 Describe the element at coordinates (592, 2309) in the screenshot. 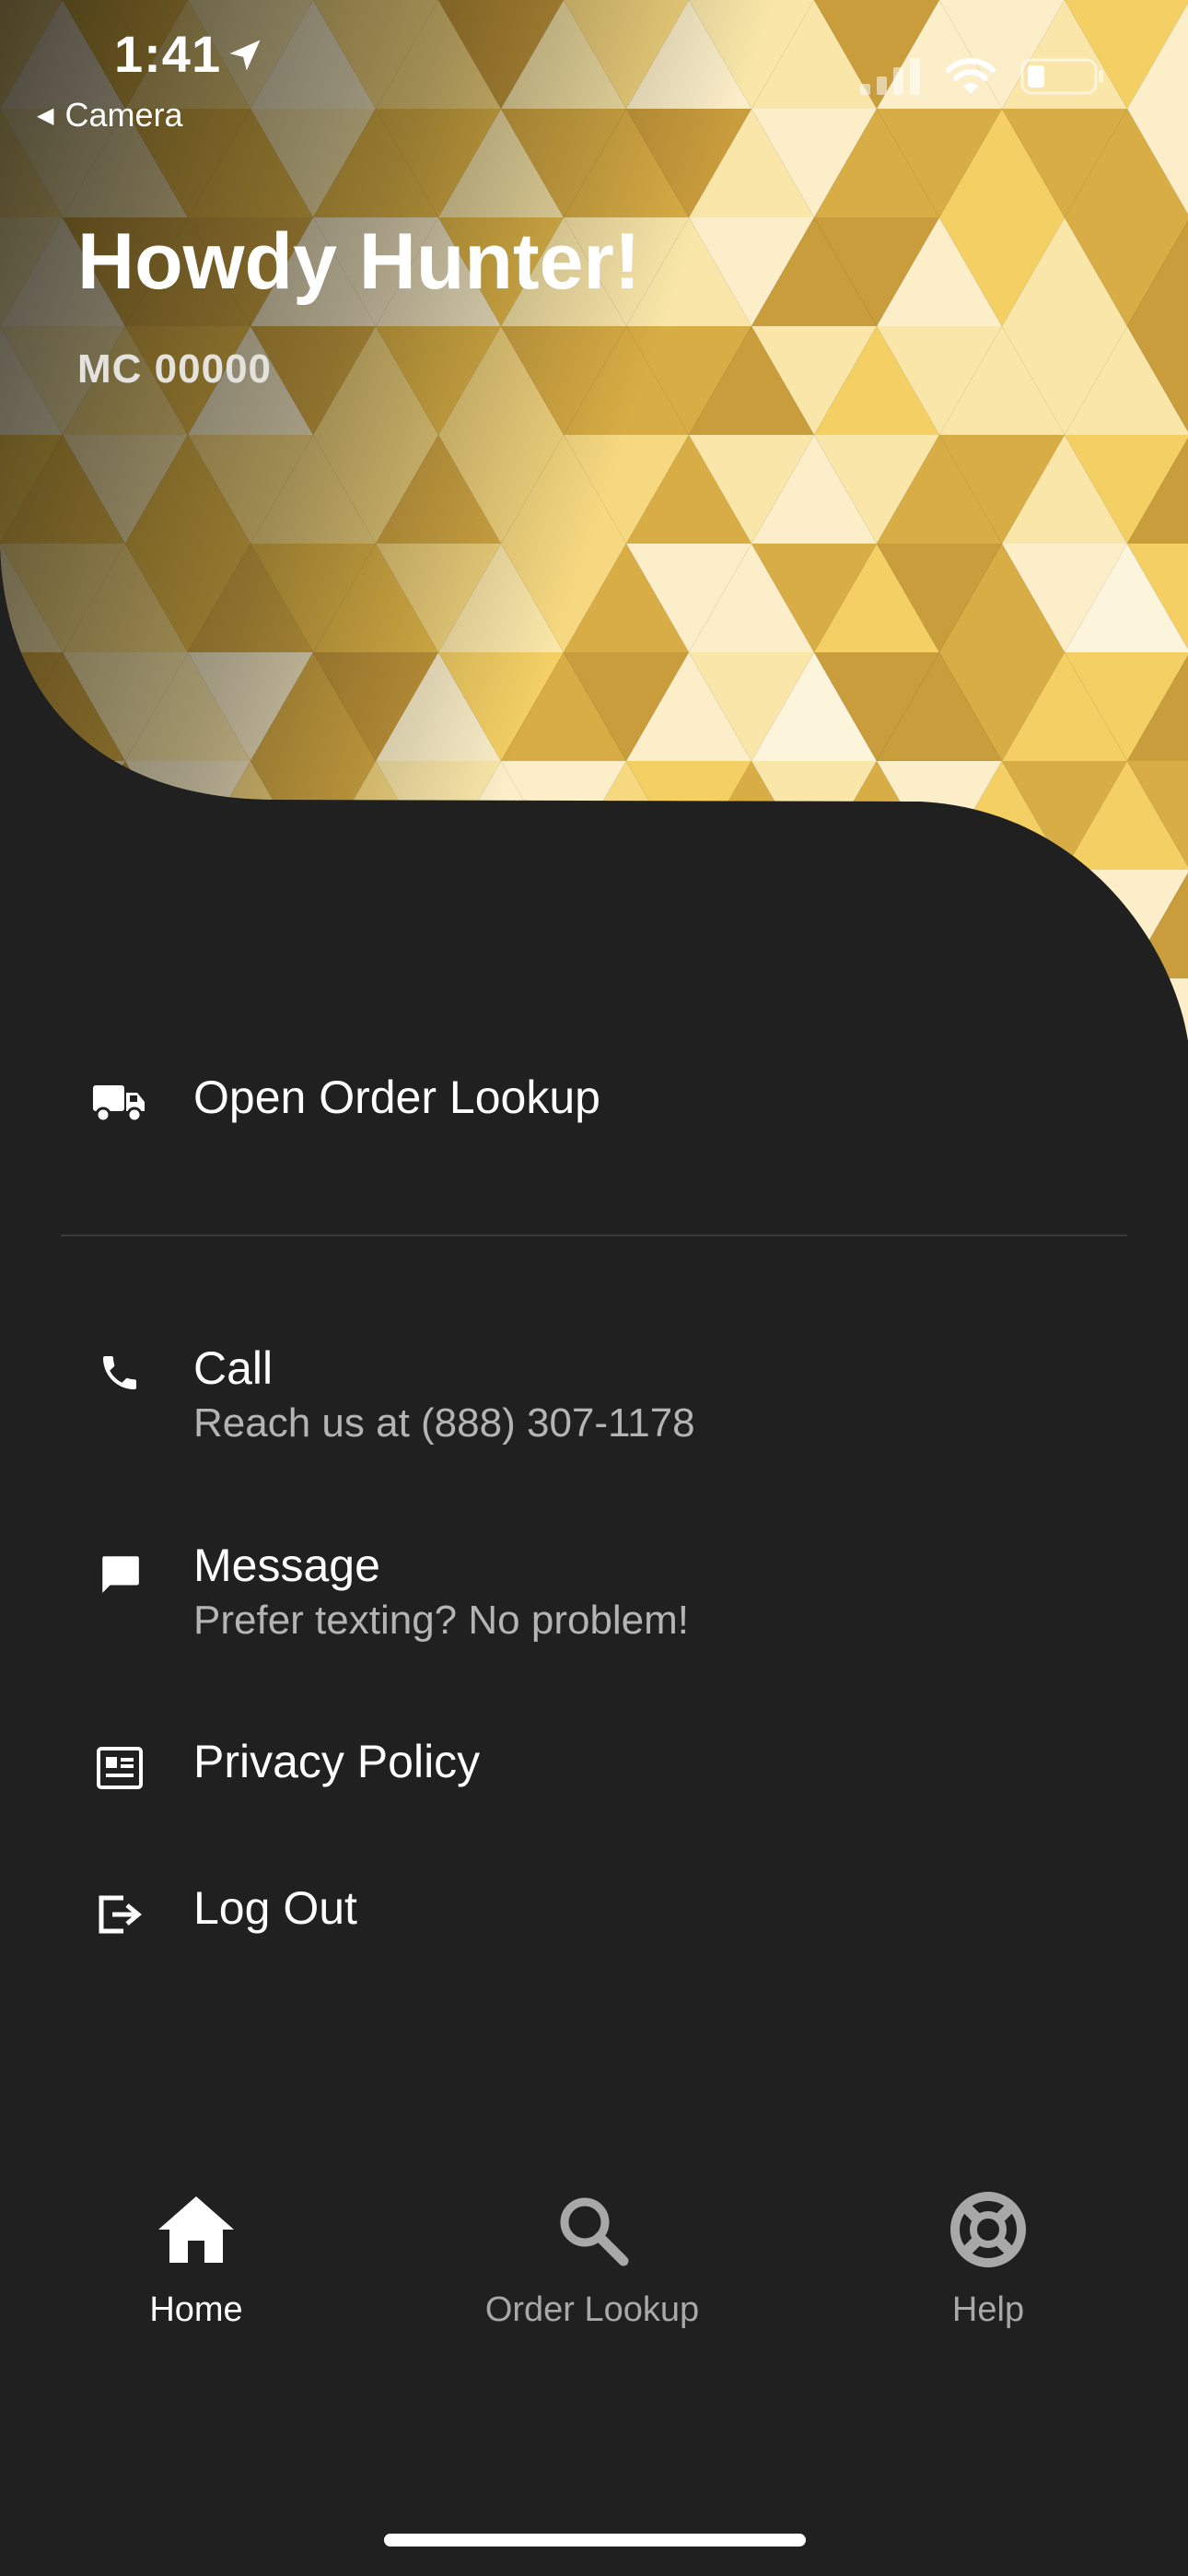

I see `tab-label: Order Lookup` at that location.